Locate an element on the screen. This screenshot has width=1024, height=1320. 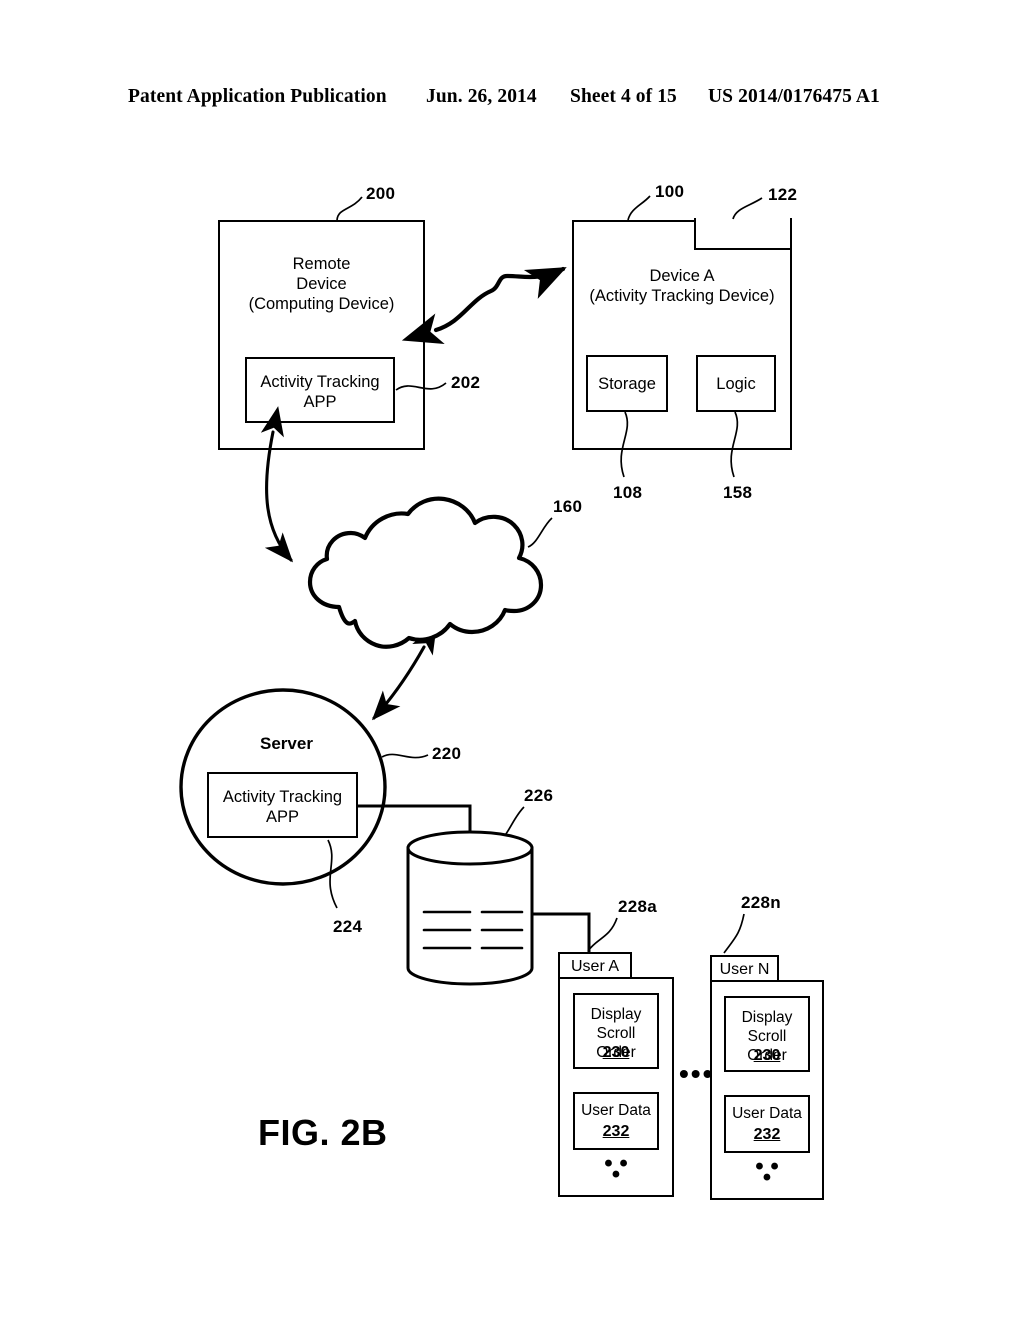
header-sheet: Sheet 4 of 15 is located at coordinates (623, 96).